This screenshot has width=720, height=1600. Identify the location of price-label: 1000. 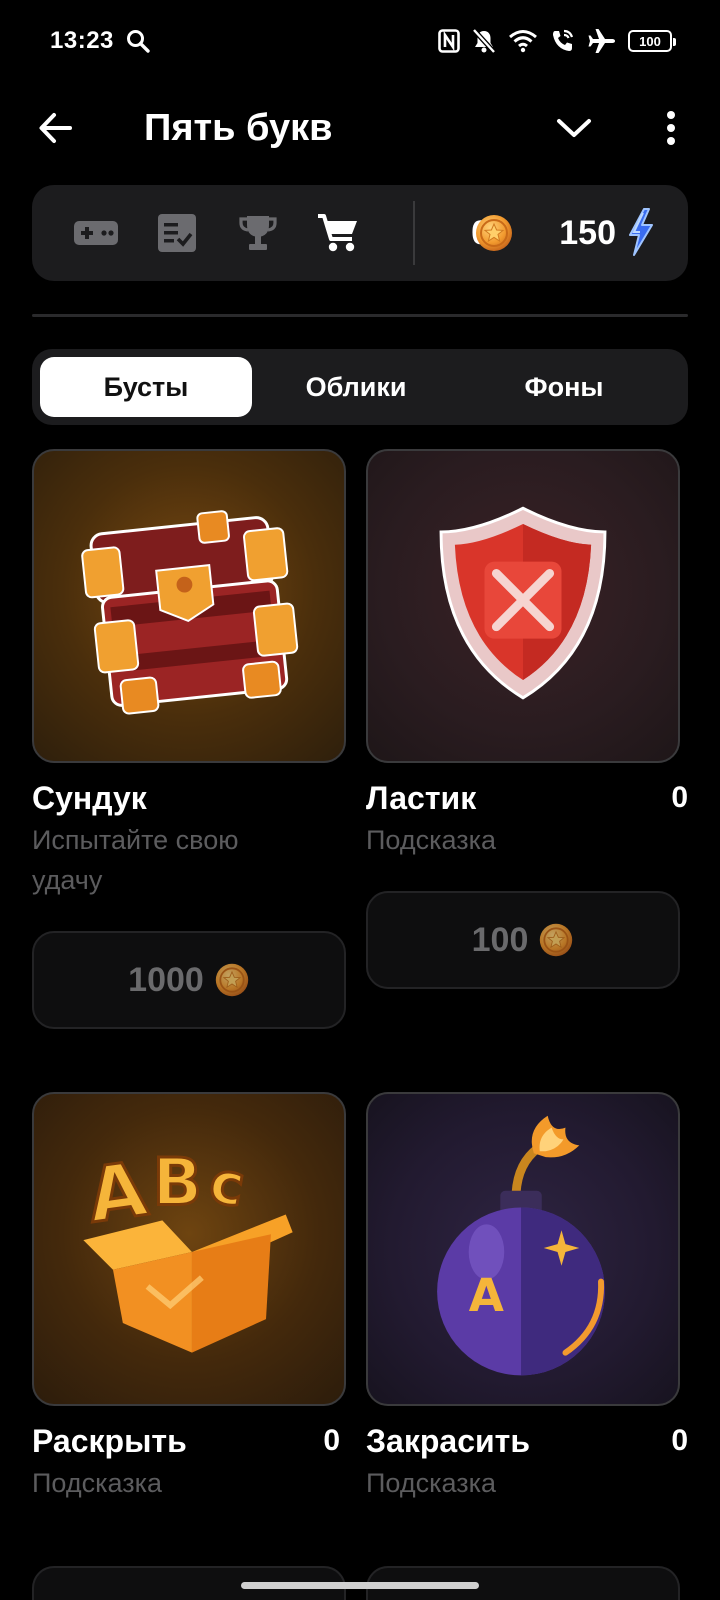
(166, 979).